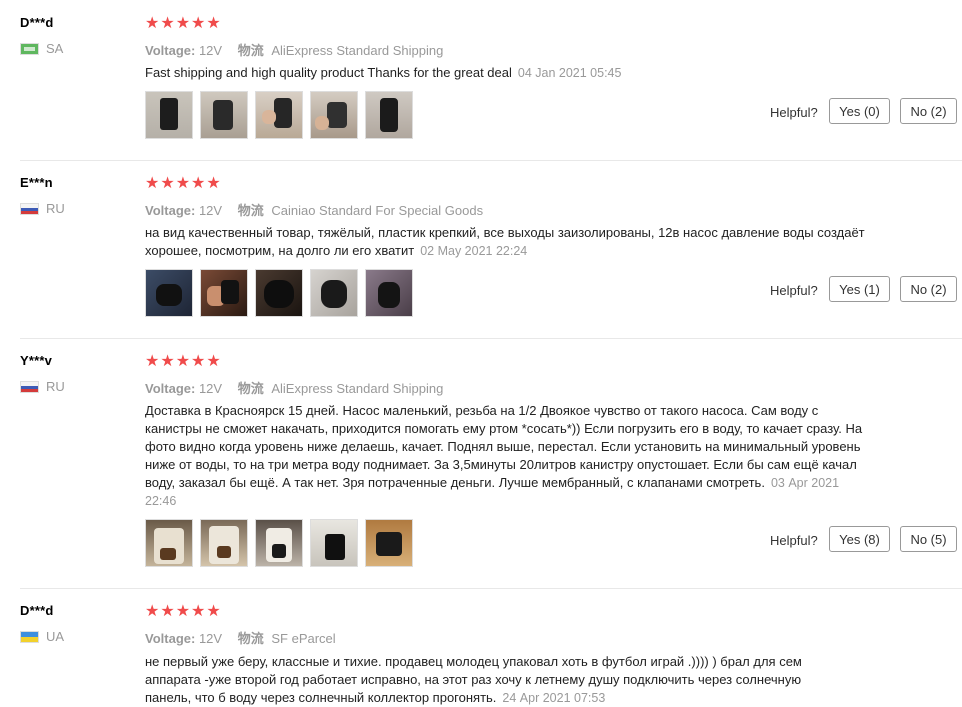 The width and height of the screenshot is (962, 707). Describe the element at coordinates (859, 289) in the screenshot. I see `helpful-yes-button: Yes (1)` at that location.